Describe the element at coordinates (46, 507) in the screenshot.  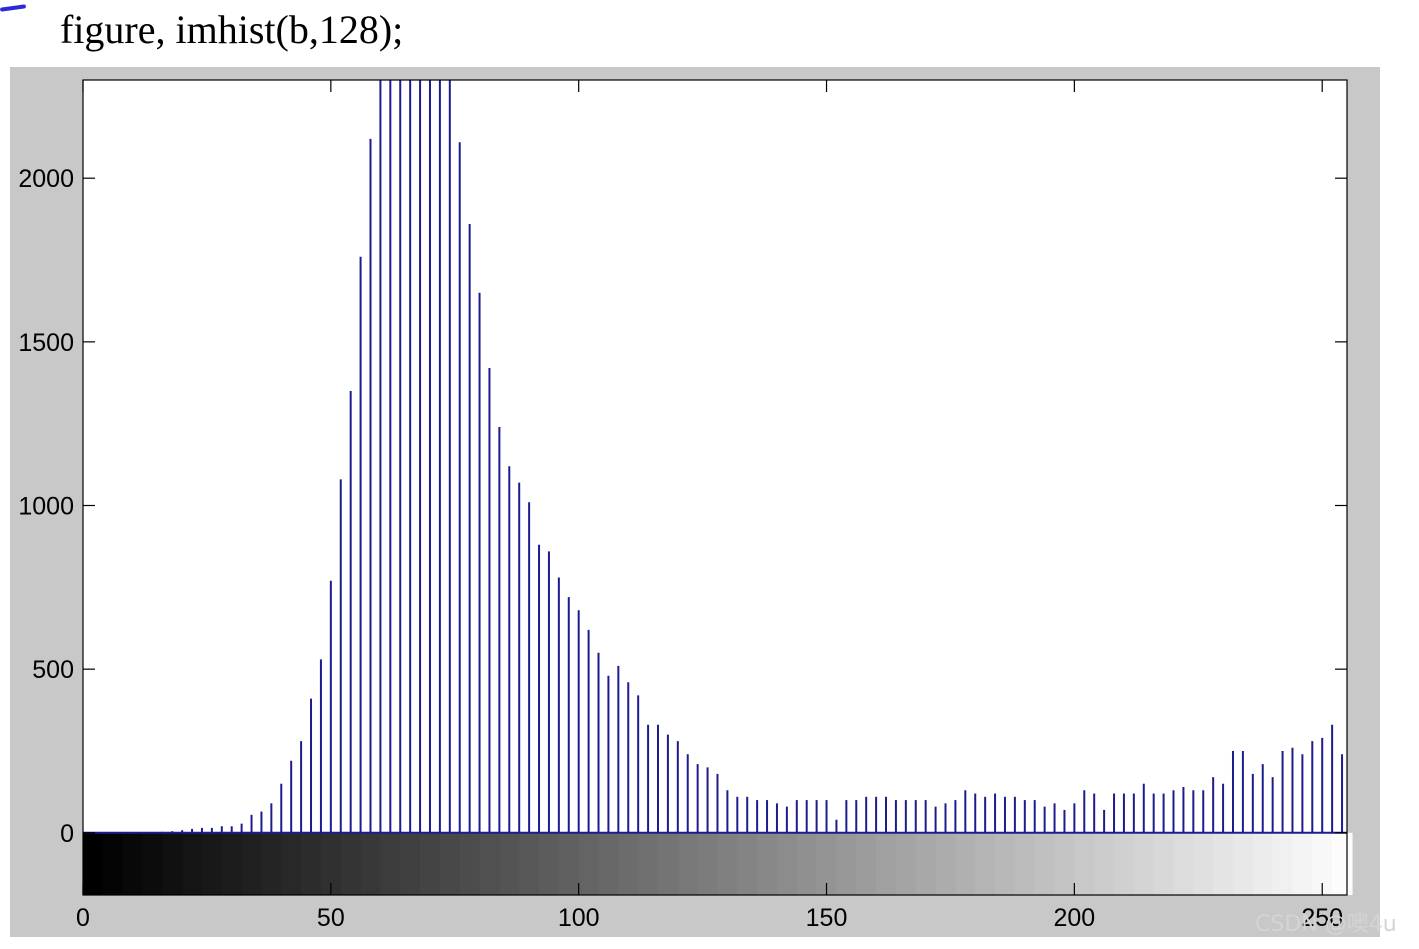
I see `y-tick-label: 1000` at that location.